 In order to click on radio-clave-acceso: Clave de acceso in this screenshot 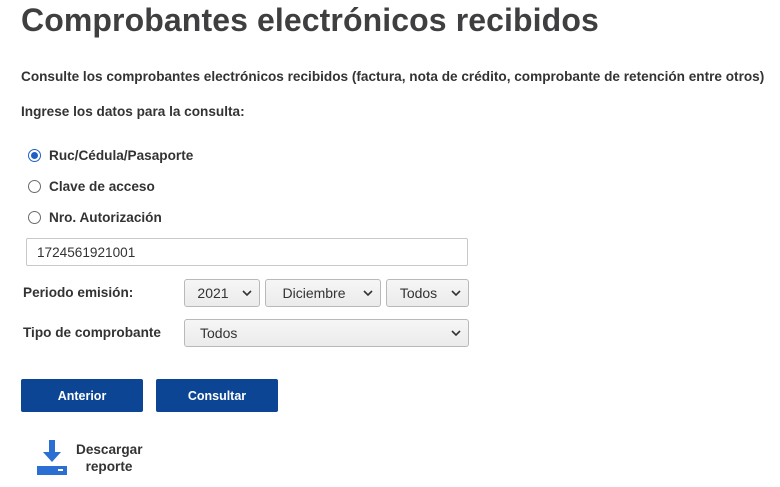, I will do `click(91, 186)`.